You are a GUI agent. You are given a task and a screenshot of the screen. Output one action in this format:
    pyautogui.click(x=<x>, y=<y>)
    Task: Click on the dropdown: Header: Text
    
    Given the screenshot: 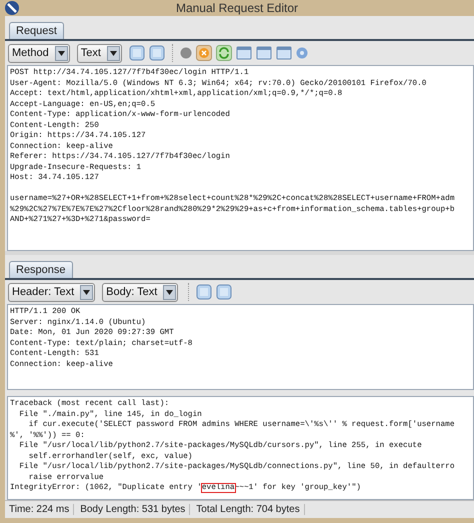 What is the action you would take?
    pyautogui.click(x=52, y=292)
    